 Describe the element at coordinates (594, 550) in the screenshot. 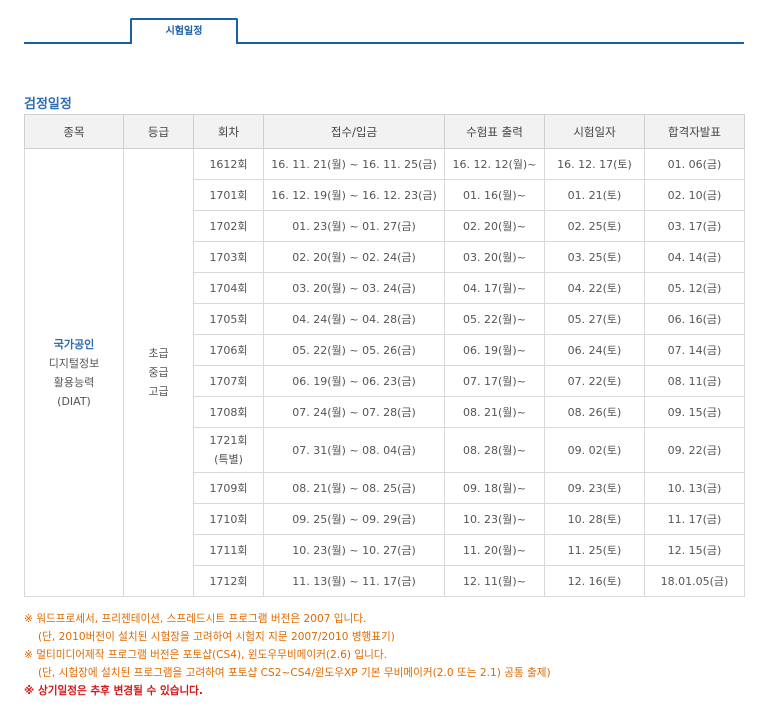

I see `exam-date-cell: 11. 25(토)` at that location.